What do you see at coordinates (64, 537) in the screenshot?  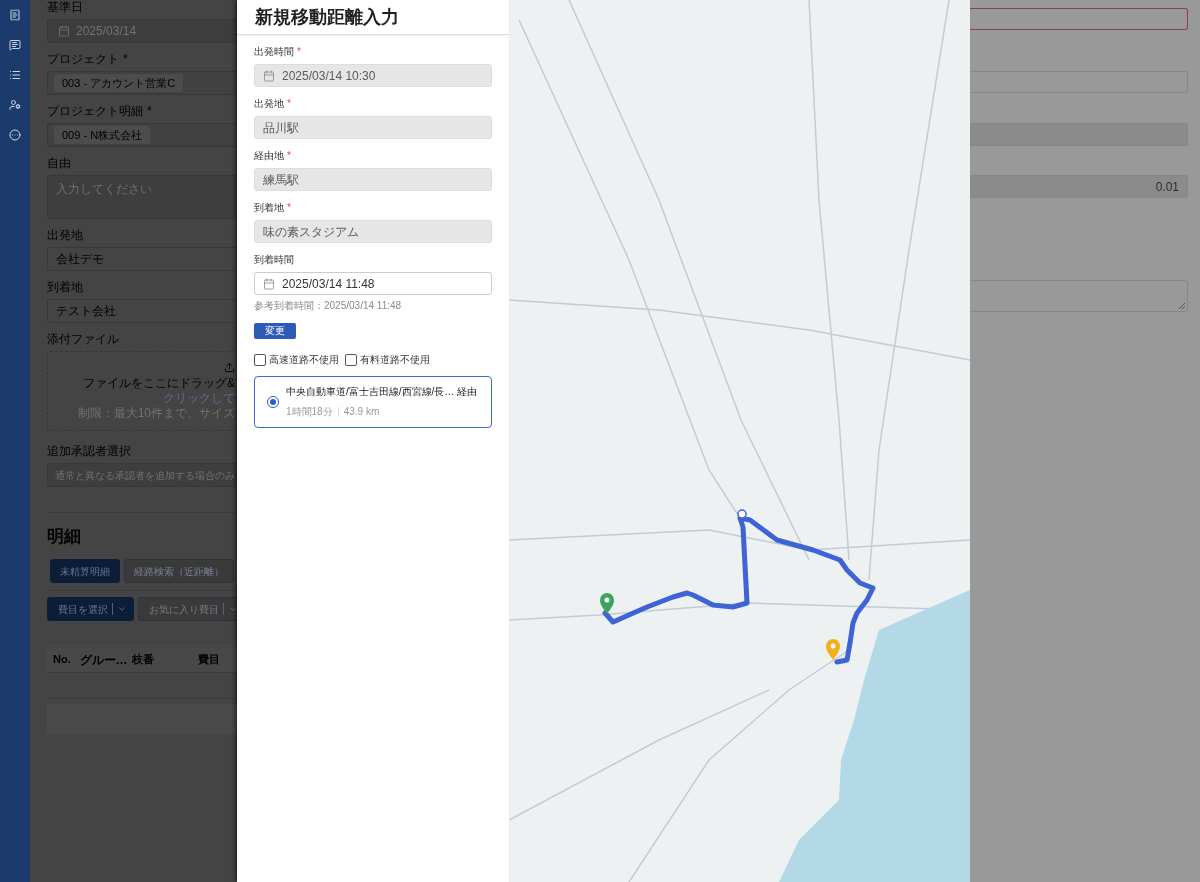 I see `section-heading: 明細` at bounding box center [64, 537].